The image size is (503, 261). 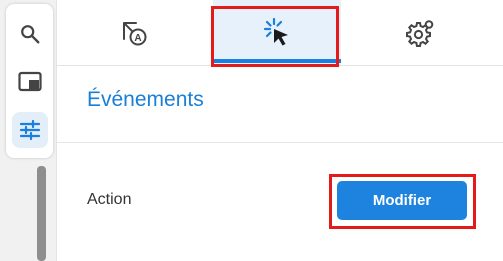 I want to click on section-title: Événements, so click(x=145, y=99).